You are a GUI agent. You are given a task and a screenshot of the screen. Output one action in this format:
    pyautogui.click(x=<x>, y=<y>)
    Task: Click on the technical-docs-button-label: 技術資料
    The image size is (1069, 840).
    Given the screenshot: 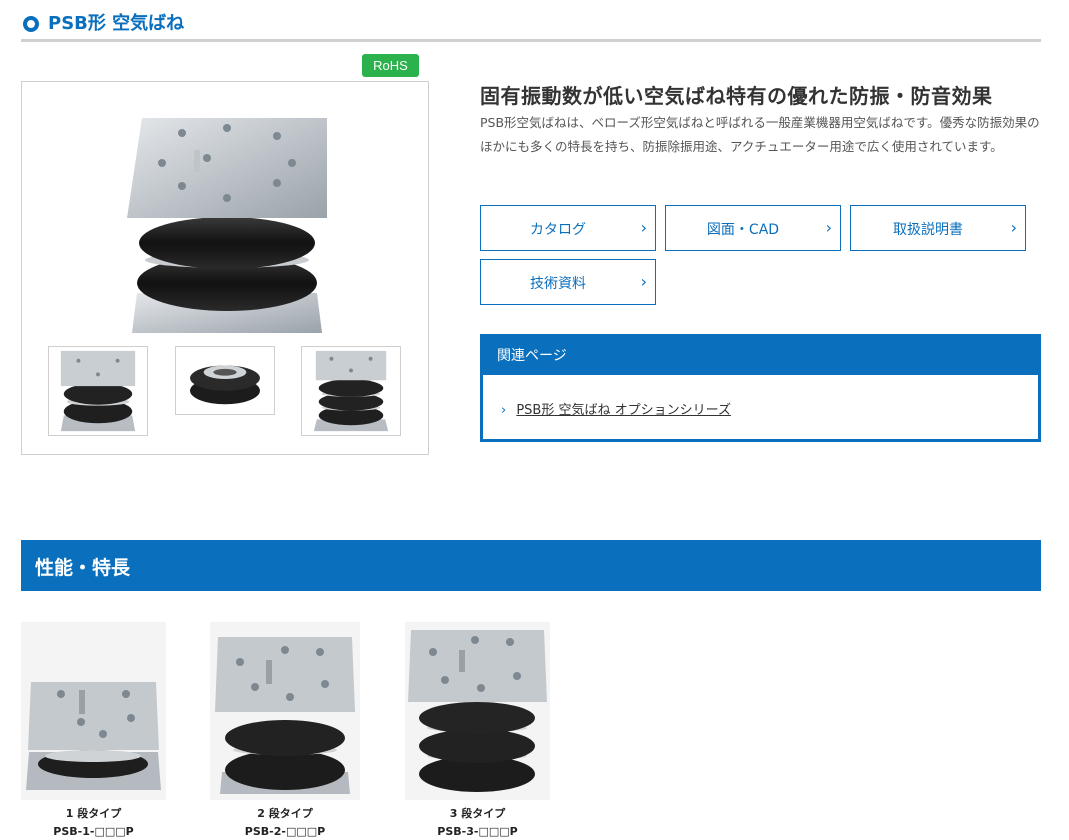 What is the action you would take?
    pyautogui.click(x=558, y=284)
    